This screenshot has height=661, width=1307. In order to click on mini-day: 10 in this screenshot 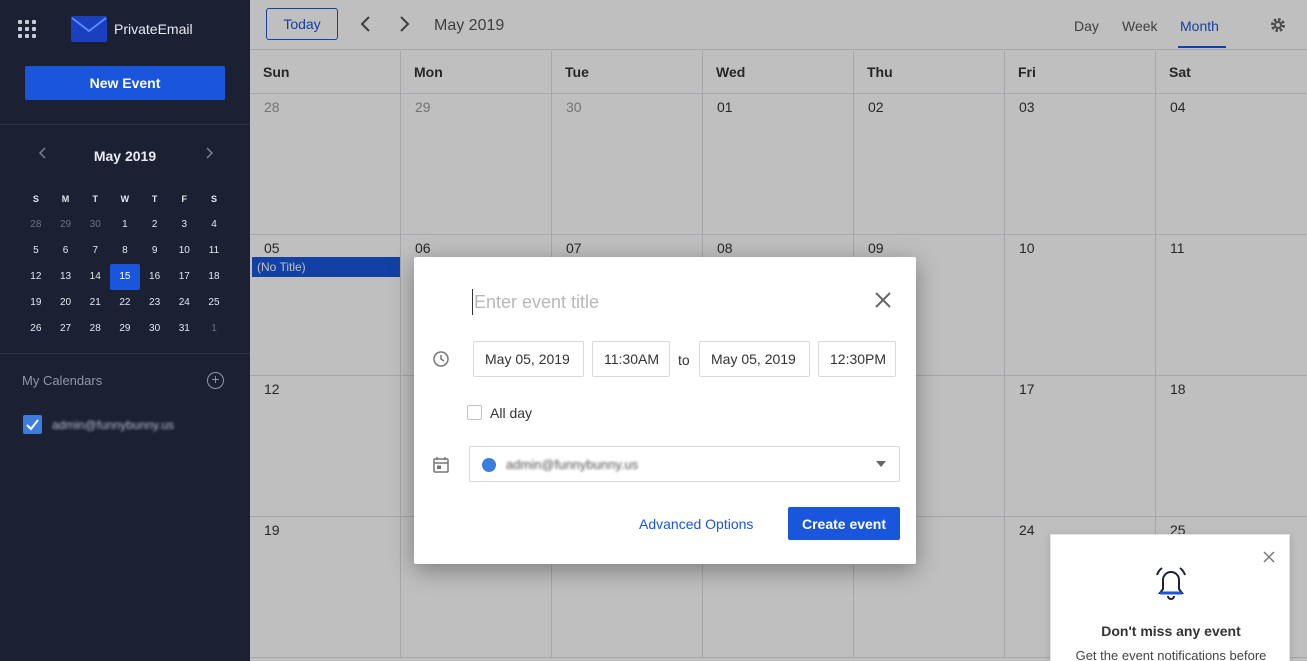, I will do `click(184, 251)`.